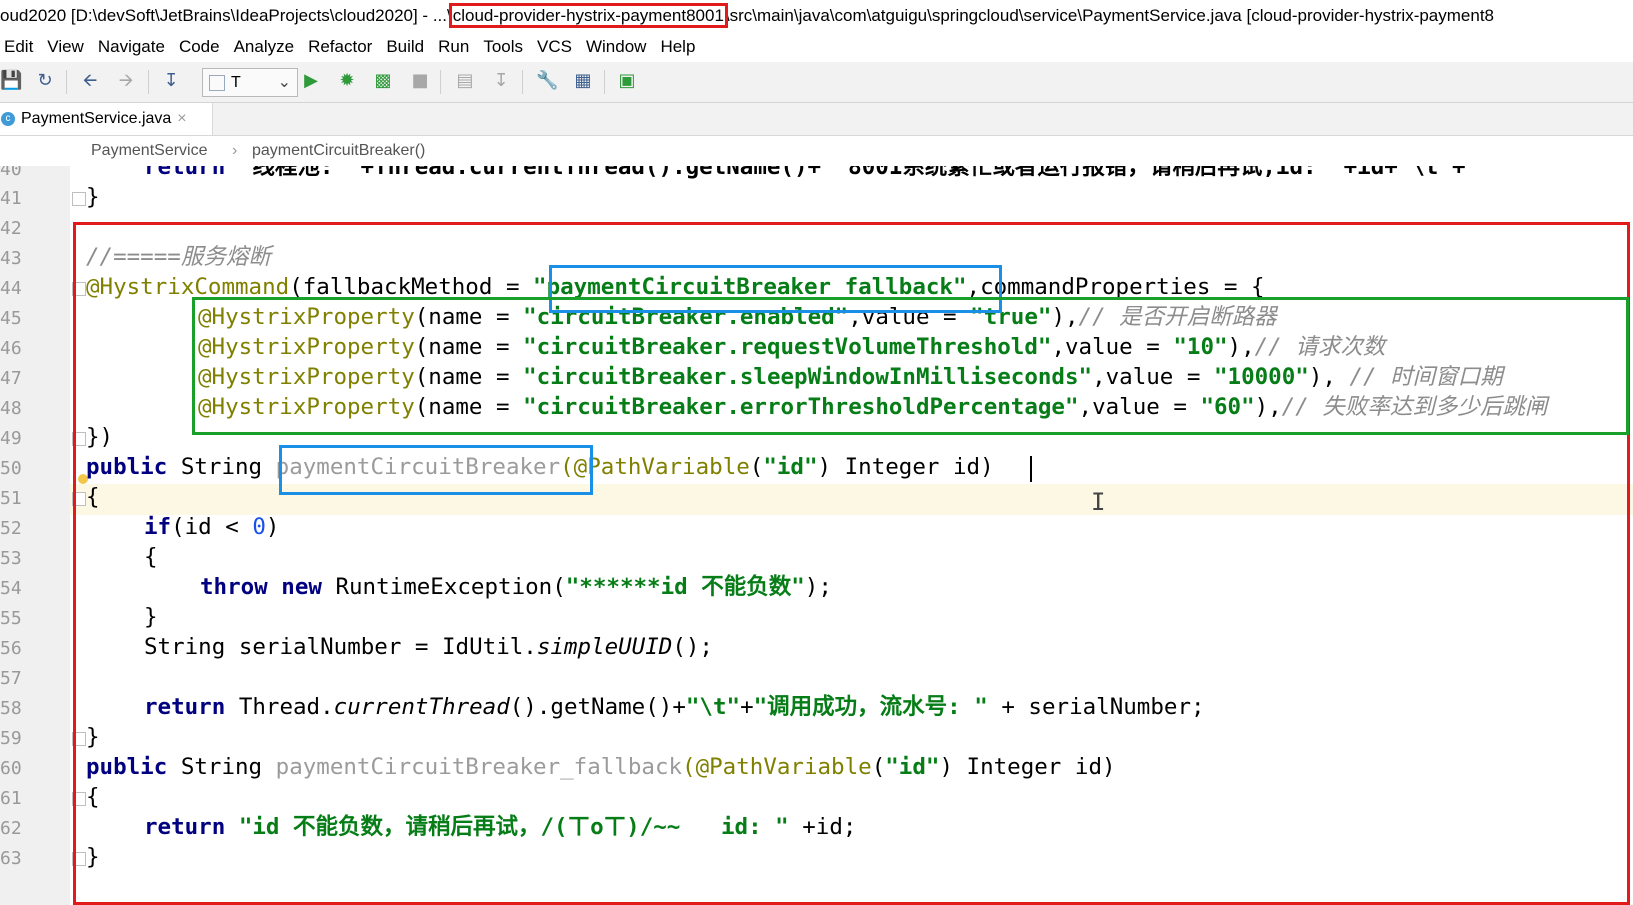  What do you see at coordinates (677, 47) in the screenshot?
I see `menu-help: Help` at bounding box center [677, 47].